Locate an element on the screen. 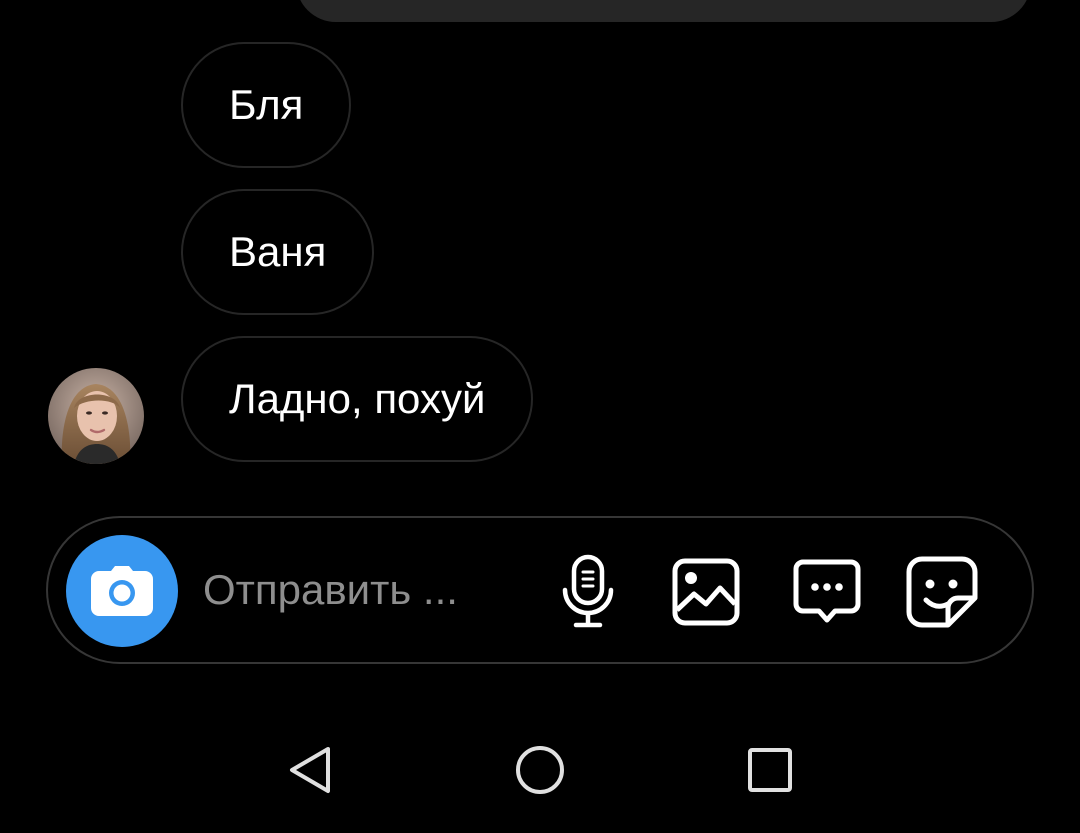 The width and height of the screenshot is (1080, 833). avatar is located at coordinates (96, 416).